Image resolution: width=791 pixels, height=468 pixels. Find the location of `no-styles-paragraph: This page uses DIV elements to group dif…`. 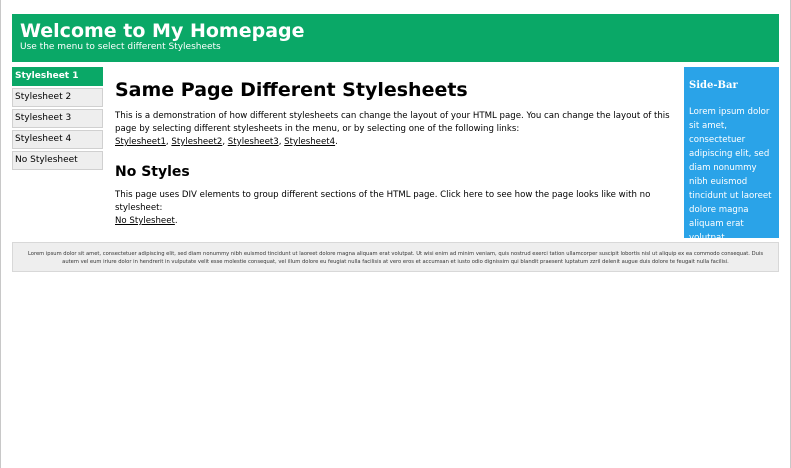

no-styles-paragraph: This page uses DIV elements to group dif… is located at coordinates (398, 208).